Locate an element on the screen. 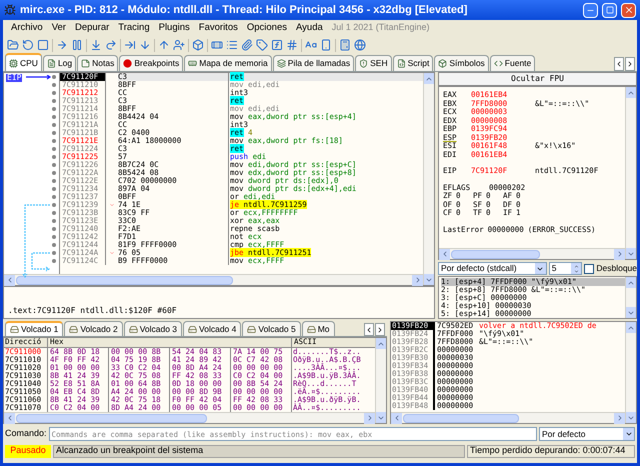  menu-item: Plugins is located at coordinates (174, 28).